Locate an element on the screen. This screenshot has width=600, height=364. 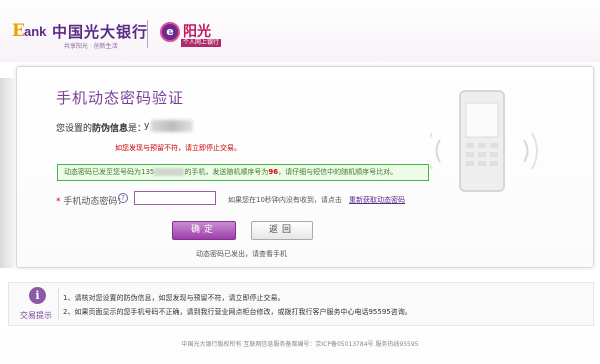
tip-item: 1、请核对您设置的防伪信息，如您发现与预留不符，请立即停止交易。 is located at coordinates (174, 298).